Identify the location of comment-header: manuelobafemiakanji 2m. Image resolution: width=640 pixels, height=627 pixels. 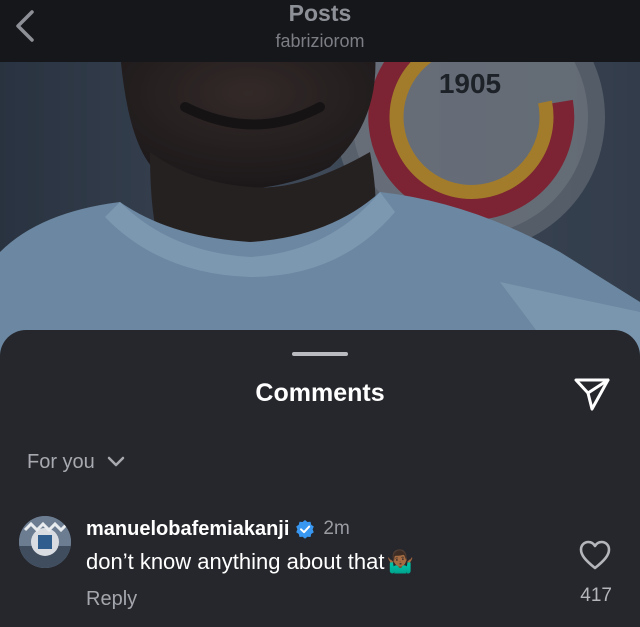
(218, 529).